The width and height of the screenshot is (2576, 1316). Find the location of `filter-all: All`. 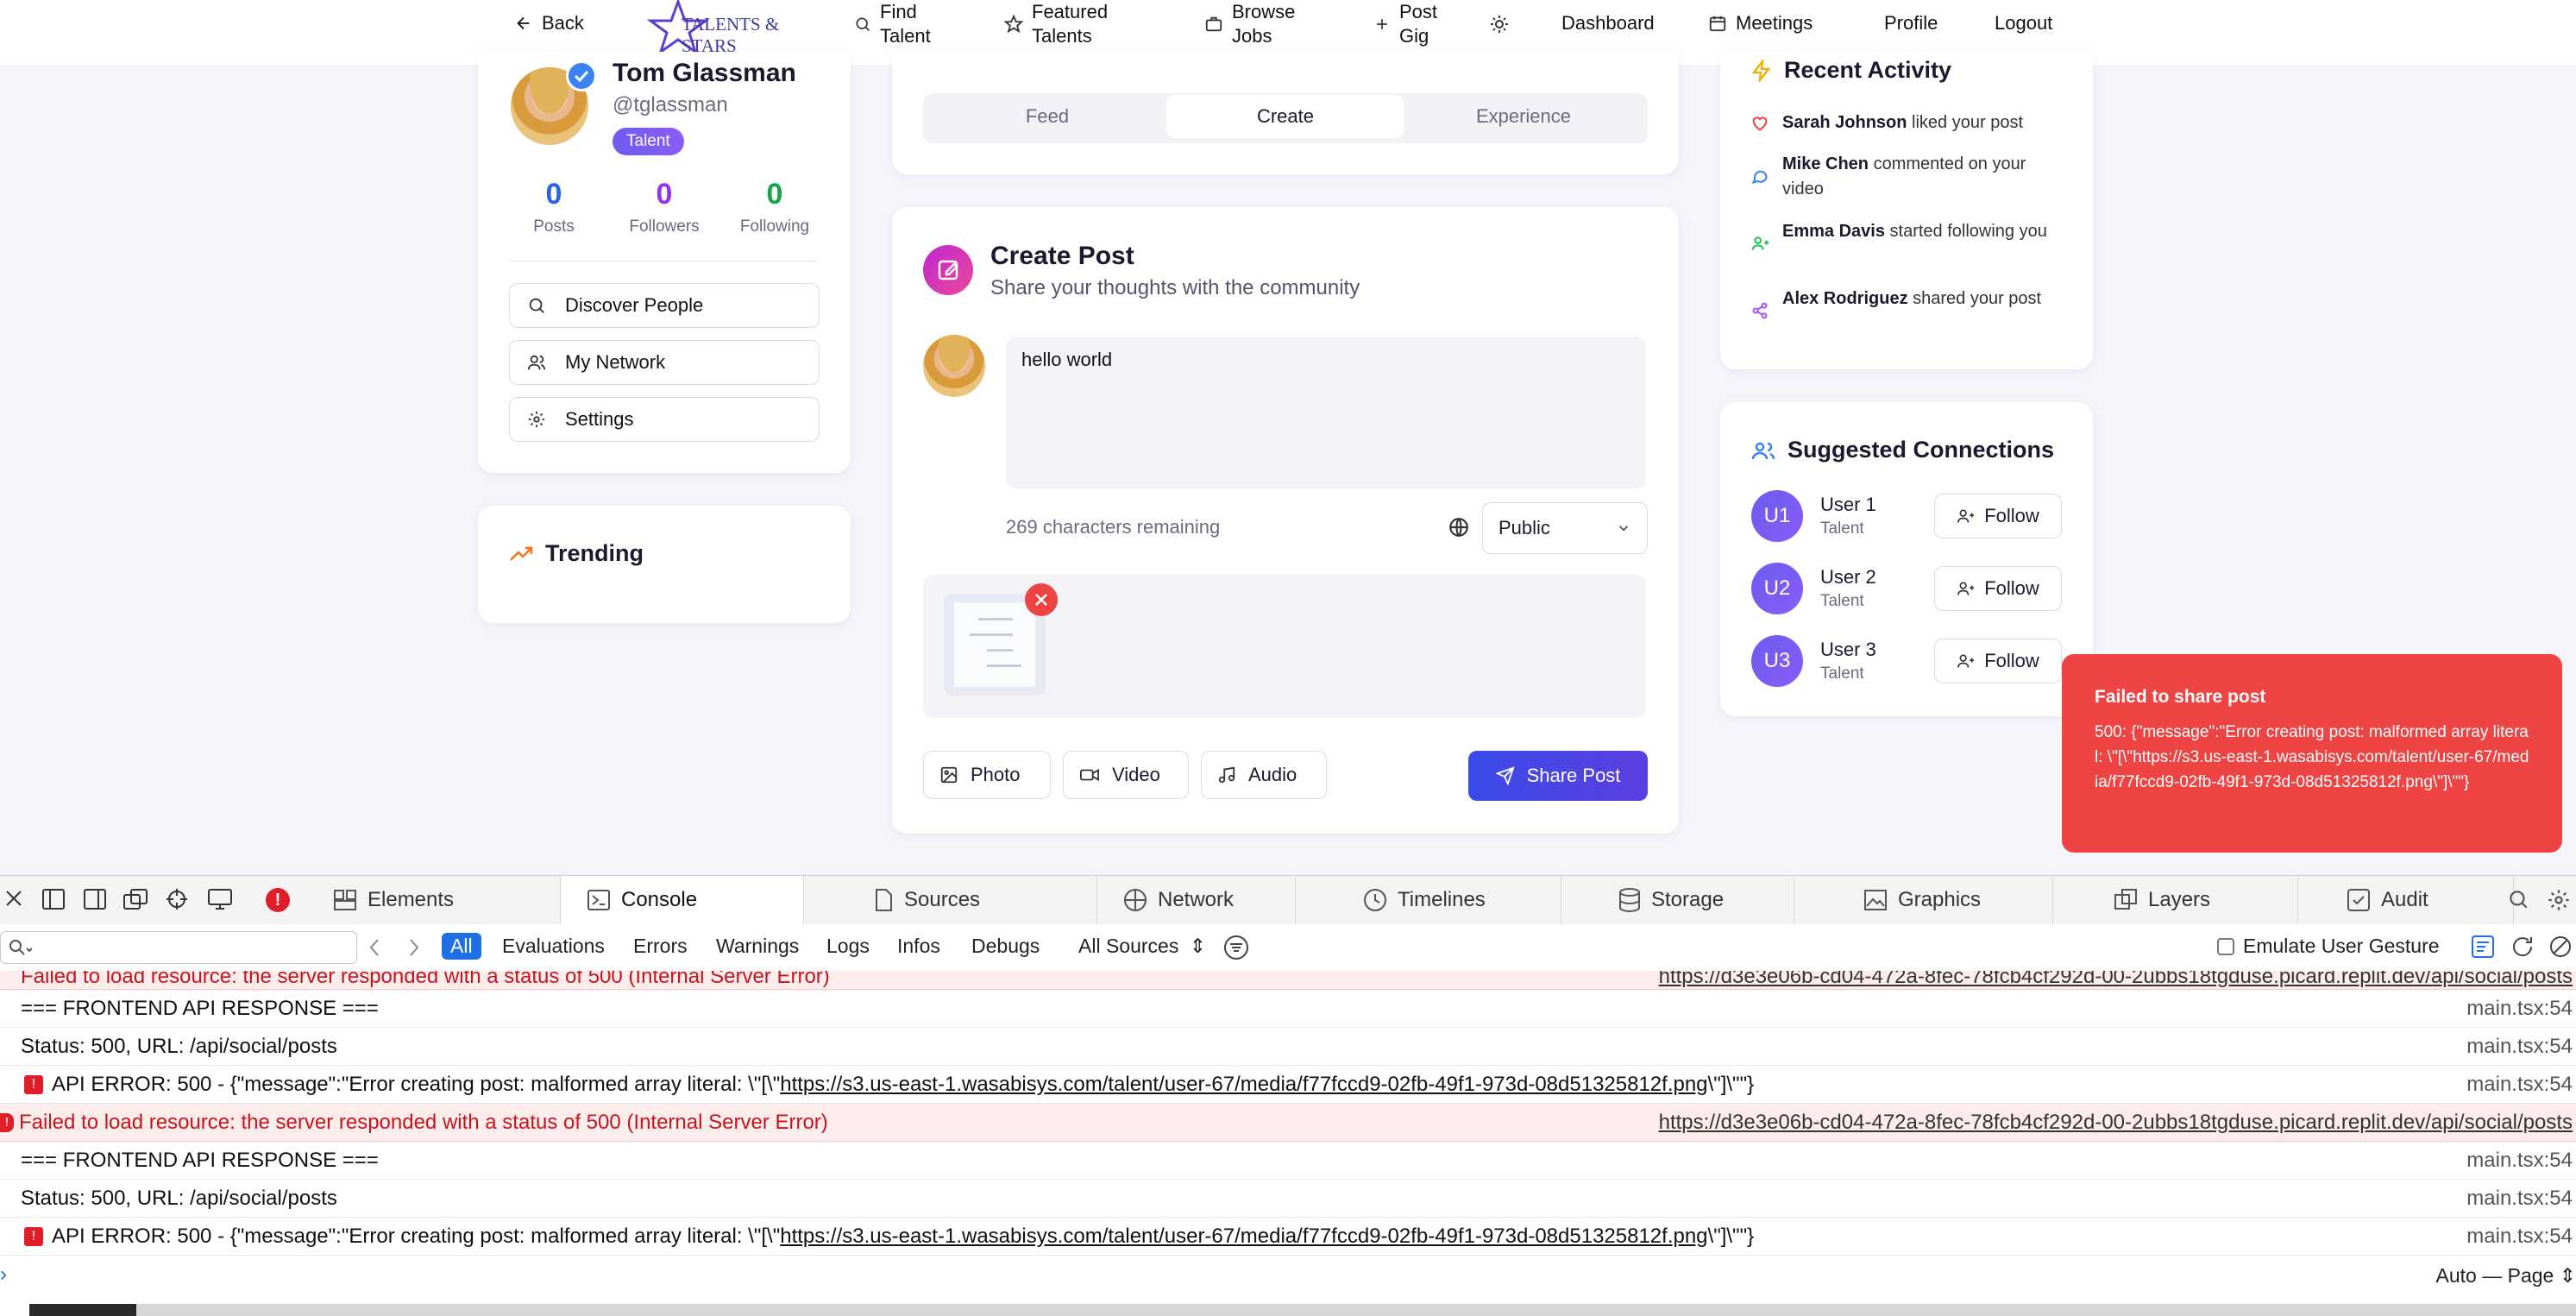

filter-all: All is located at coordinates (461, 946).